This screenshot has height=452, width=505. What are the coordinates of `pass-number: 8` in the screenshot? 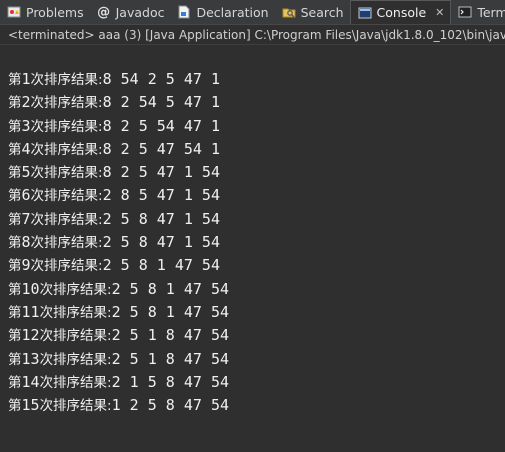 It's located at (26, 242).